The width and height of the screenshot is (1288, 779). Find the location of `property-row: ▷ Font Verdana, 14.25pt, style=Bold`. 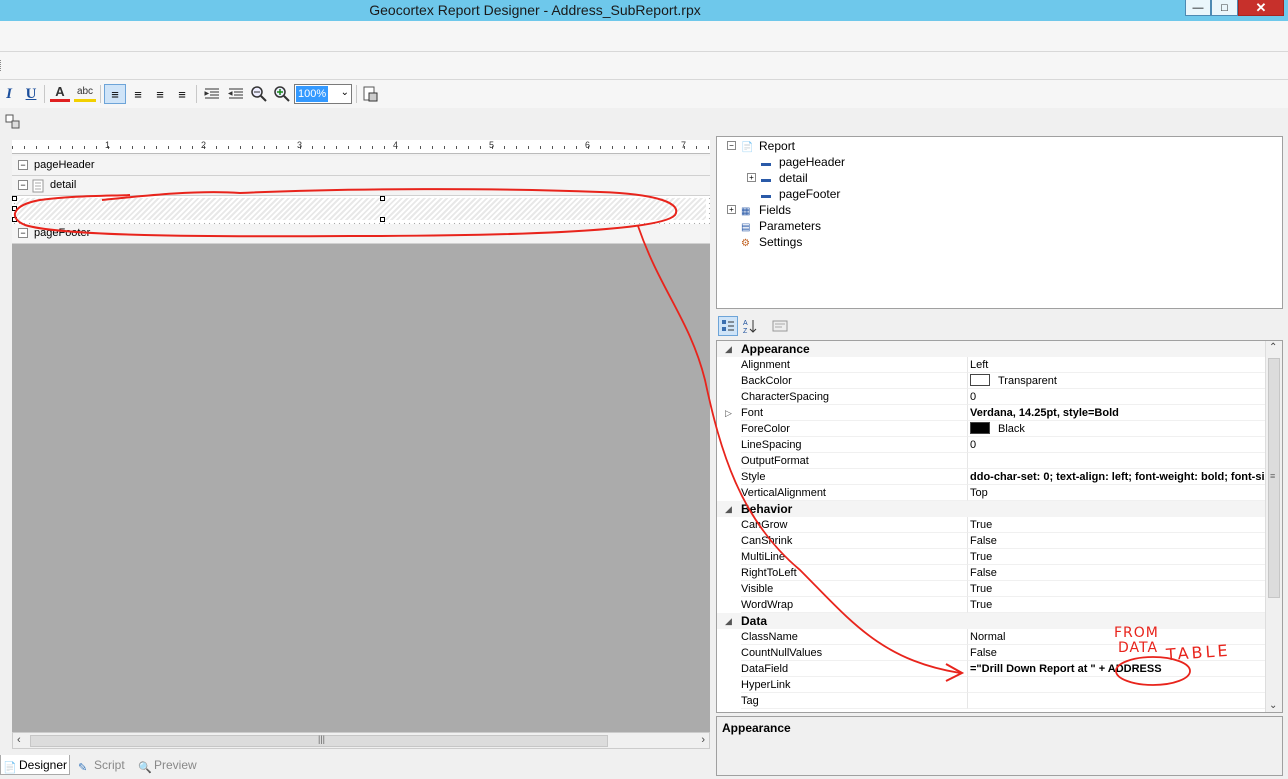

property-row: ▷ Font Verdana, 14.25pt, style=Bold is located at coordinates (999, 413).